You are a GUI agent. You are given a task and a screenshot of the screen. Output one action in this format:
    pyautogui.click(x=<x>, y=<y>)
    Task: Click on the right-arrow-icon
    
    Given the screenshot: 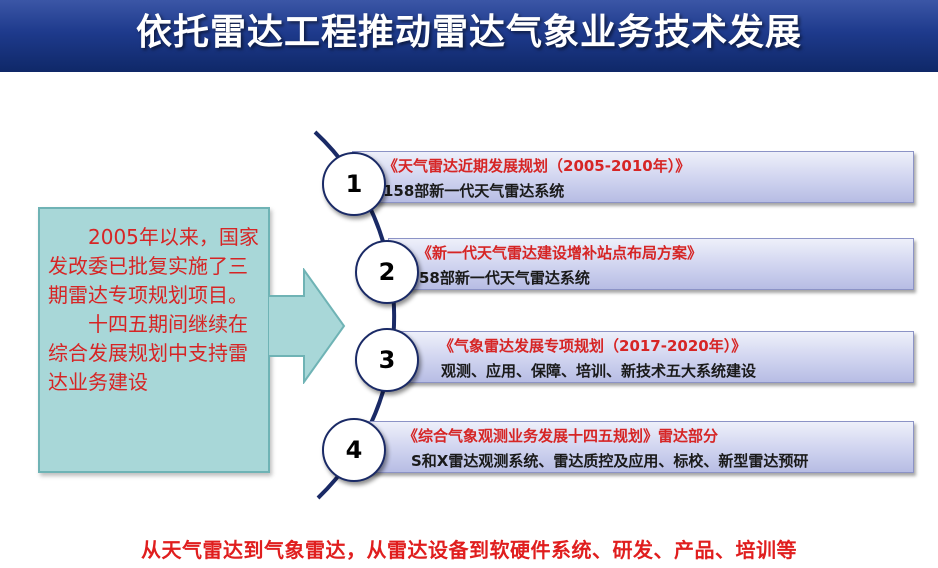 What is the action you would take?
    pyautogui.click(x=307, y=326)
    